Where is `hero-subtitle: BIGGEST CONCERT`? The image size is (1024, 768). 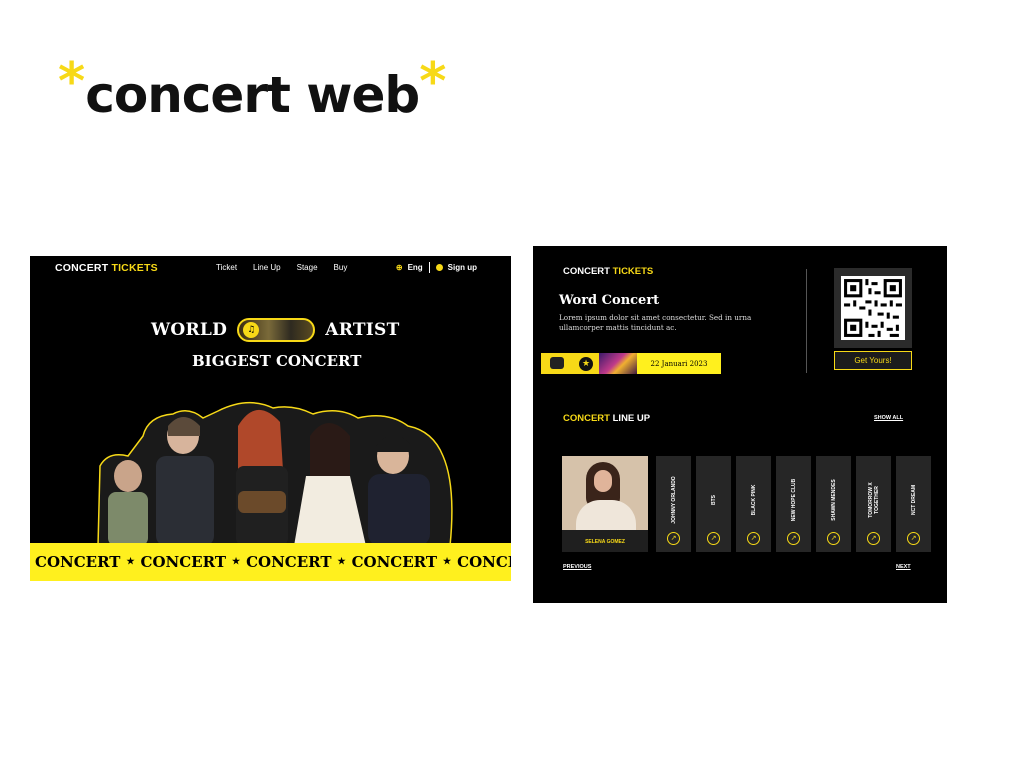 hero-subtitle: BIGGEST CONCERT is located at coordinates (277, 361).